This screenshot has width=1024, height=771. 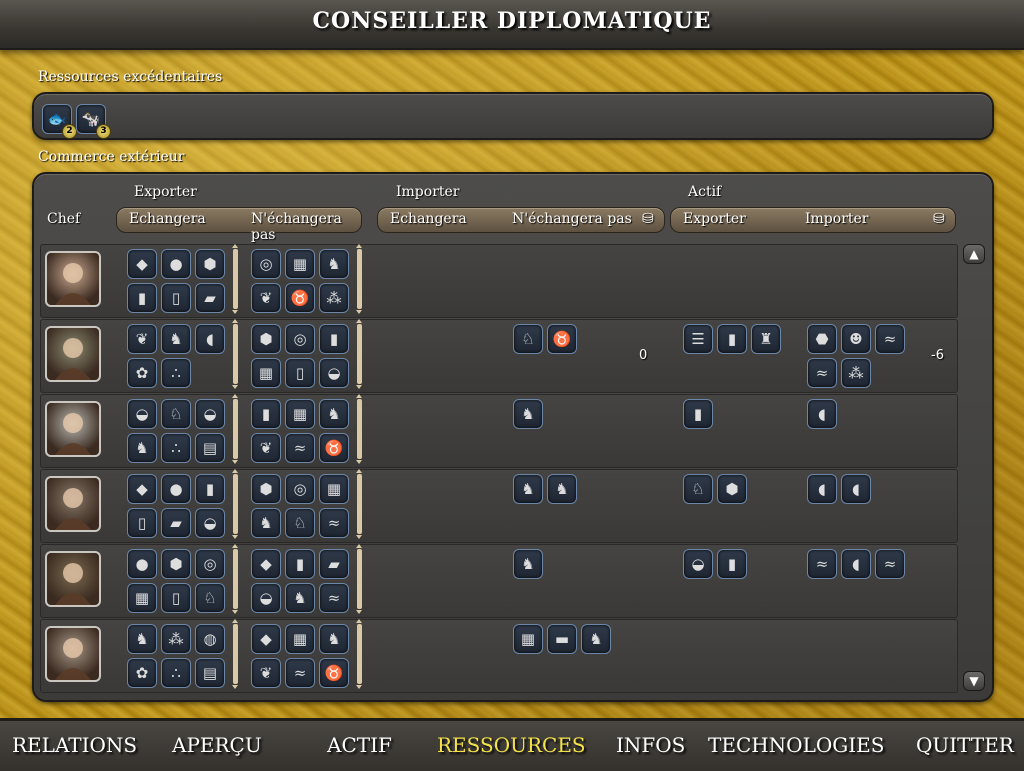 What do you see at coordinates (974, 681) in the screenshot?
I see `scroll-down-button: ▼` at bounding box center [974, 681].